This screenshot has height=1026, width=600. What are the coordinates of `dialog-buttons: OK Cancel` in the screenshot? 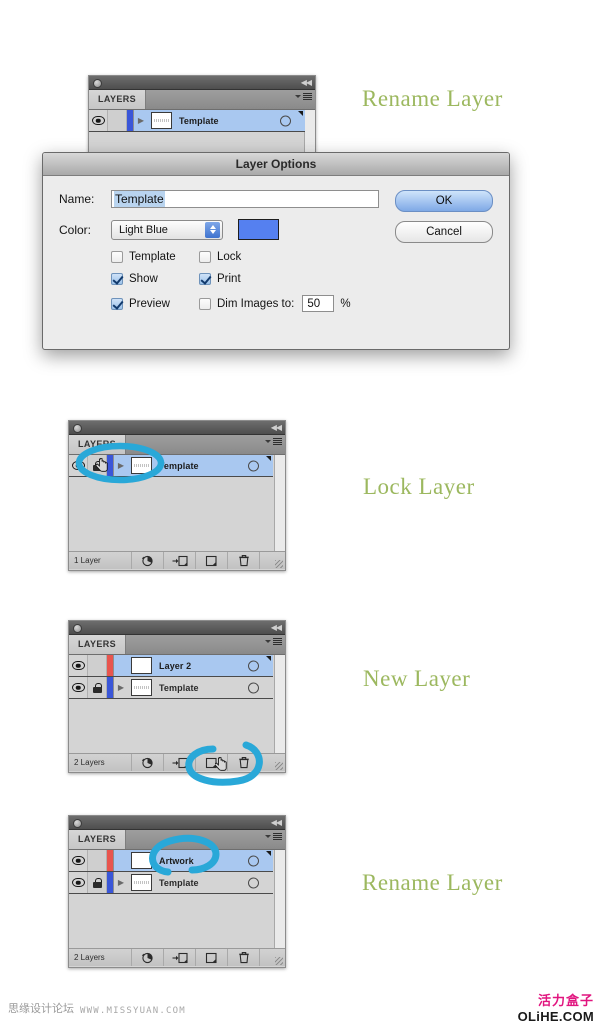 It's located at (444, 221).